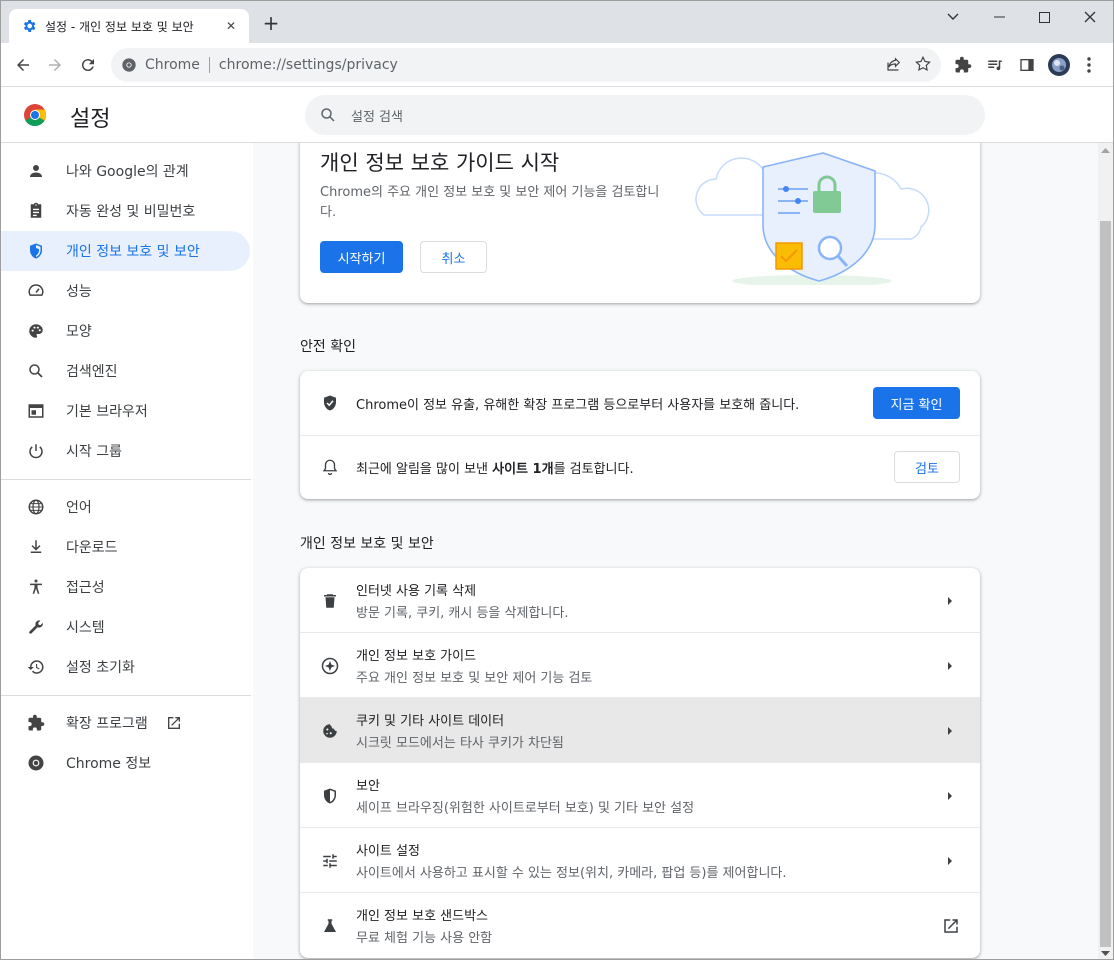 Image resolution: width=1114 pixels, height=960 pixels. Describe the element at coordinates (1105, 150) in the screenshot. I see `scroll-up-arrow-icon` at that location.